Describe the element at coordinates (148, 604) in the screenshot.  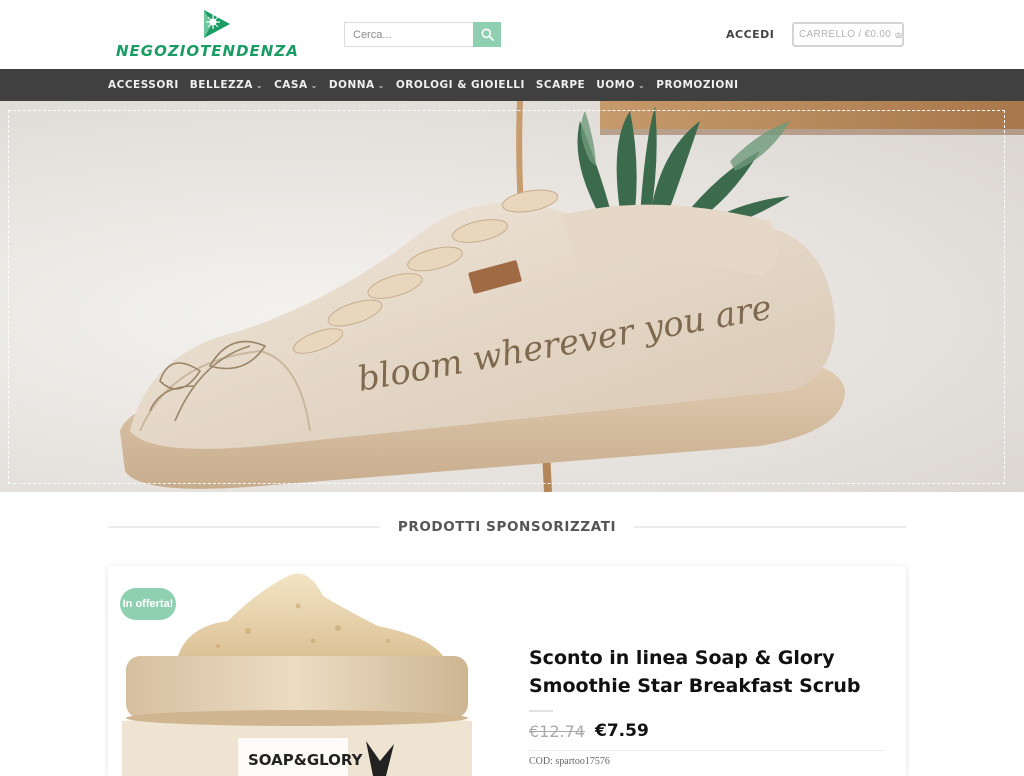
I see `sale-badge: In offerta!` at that location.